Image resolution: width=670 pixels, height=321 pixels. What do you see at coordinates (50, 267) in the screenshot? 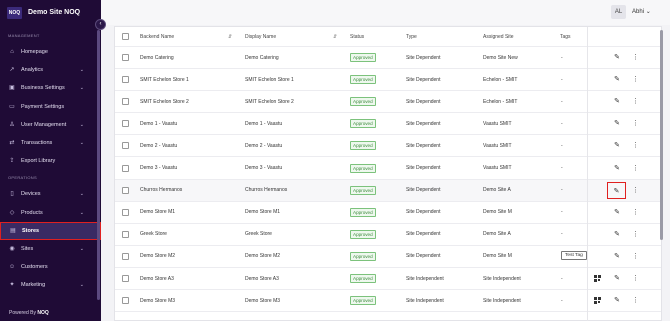
I see `sidebar-item-customers: ☺ Customers` at bounding box center [50, 267].